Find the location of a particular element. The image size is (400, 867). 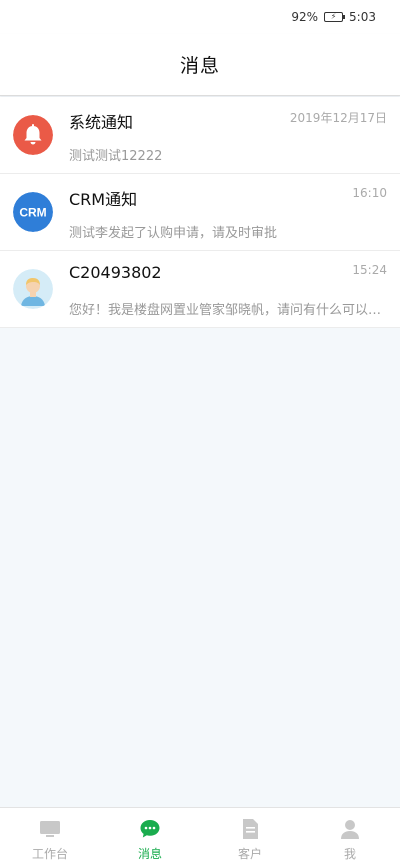

person-icon is located at coordinates (350, 829).